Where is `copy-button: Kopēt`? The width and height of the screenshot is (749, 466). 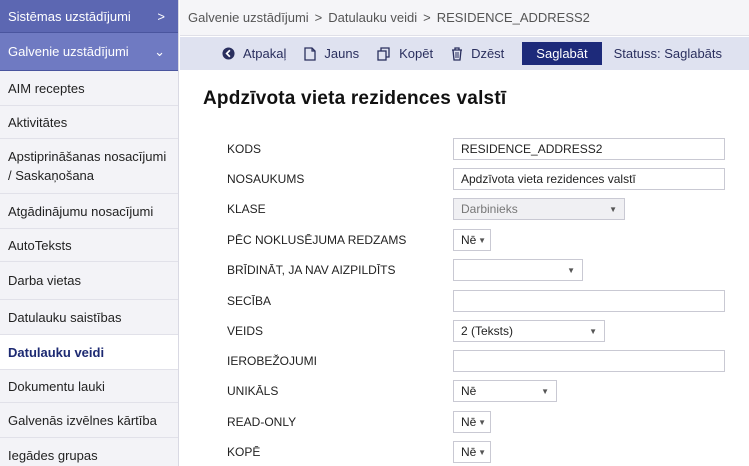 copy-button: Kopēt is located at coordinates (405, 53).